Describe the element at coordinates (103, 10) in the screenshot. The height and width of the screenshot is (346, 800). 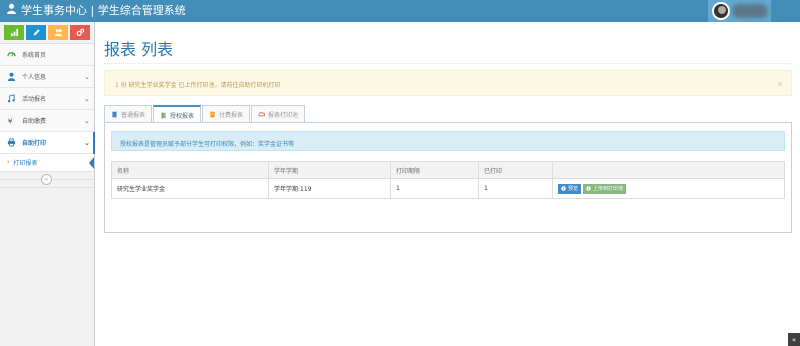
I see `brand-title: 学生事务中心 | 学生综合管理系统` at that location.